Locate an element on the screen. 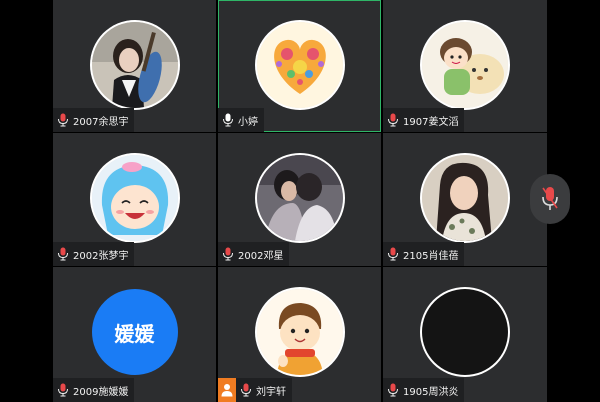 The height and width of the screenshot is (402, 600). participant-tile-host: 刘宇轩 is located at coordinates (299, 334).